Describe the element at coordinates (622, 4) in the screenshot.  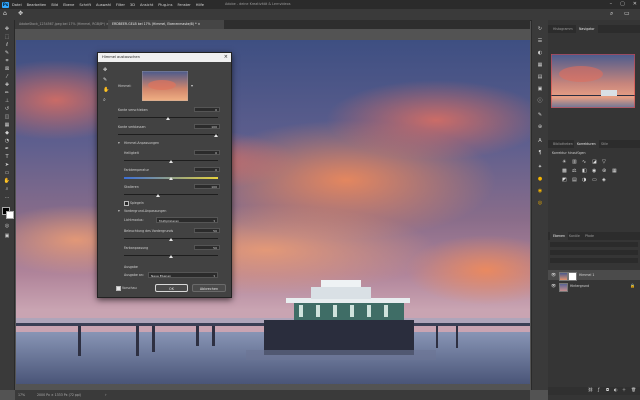
I see `maximize-icon: ▢` at that location.